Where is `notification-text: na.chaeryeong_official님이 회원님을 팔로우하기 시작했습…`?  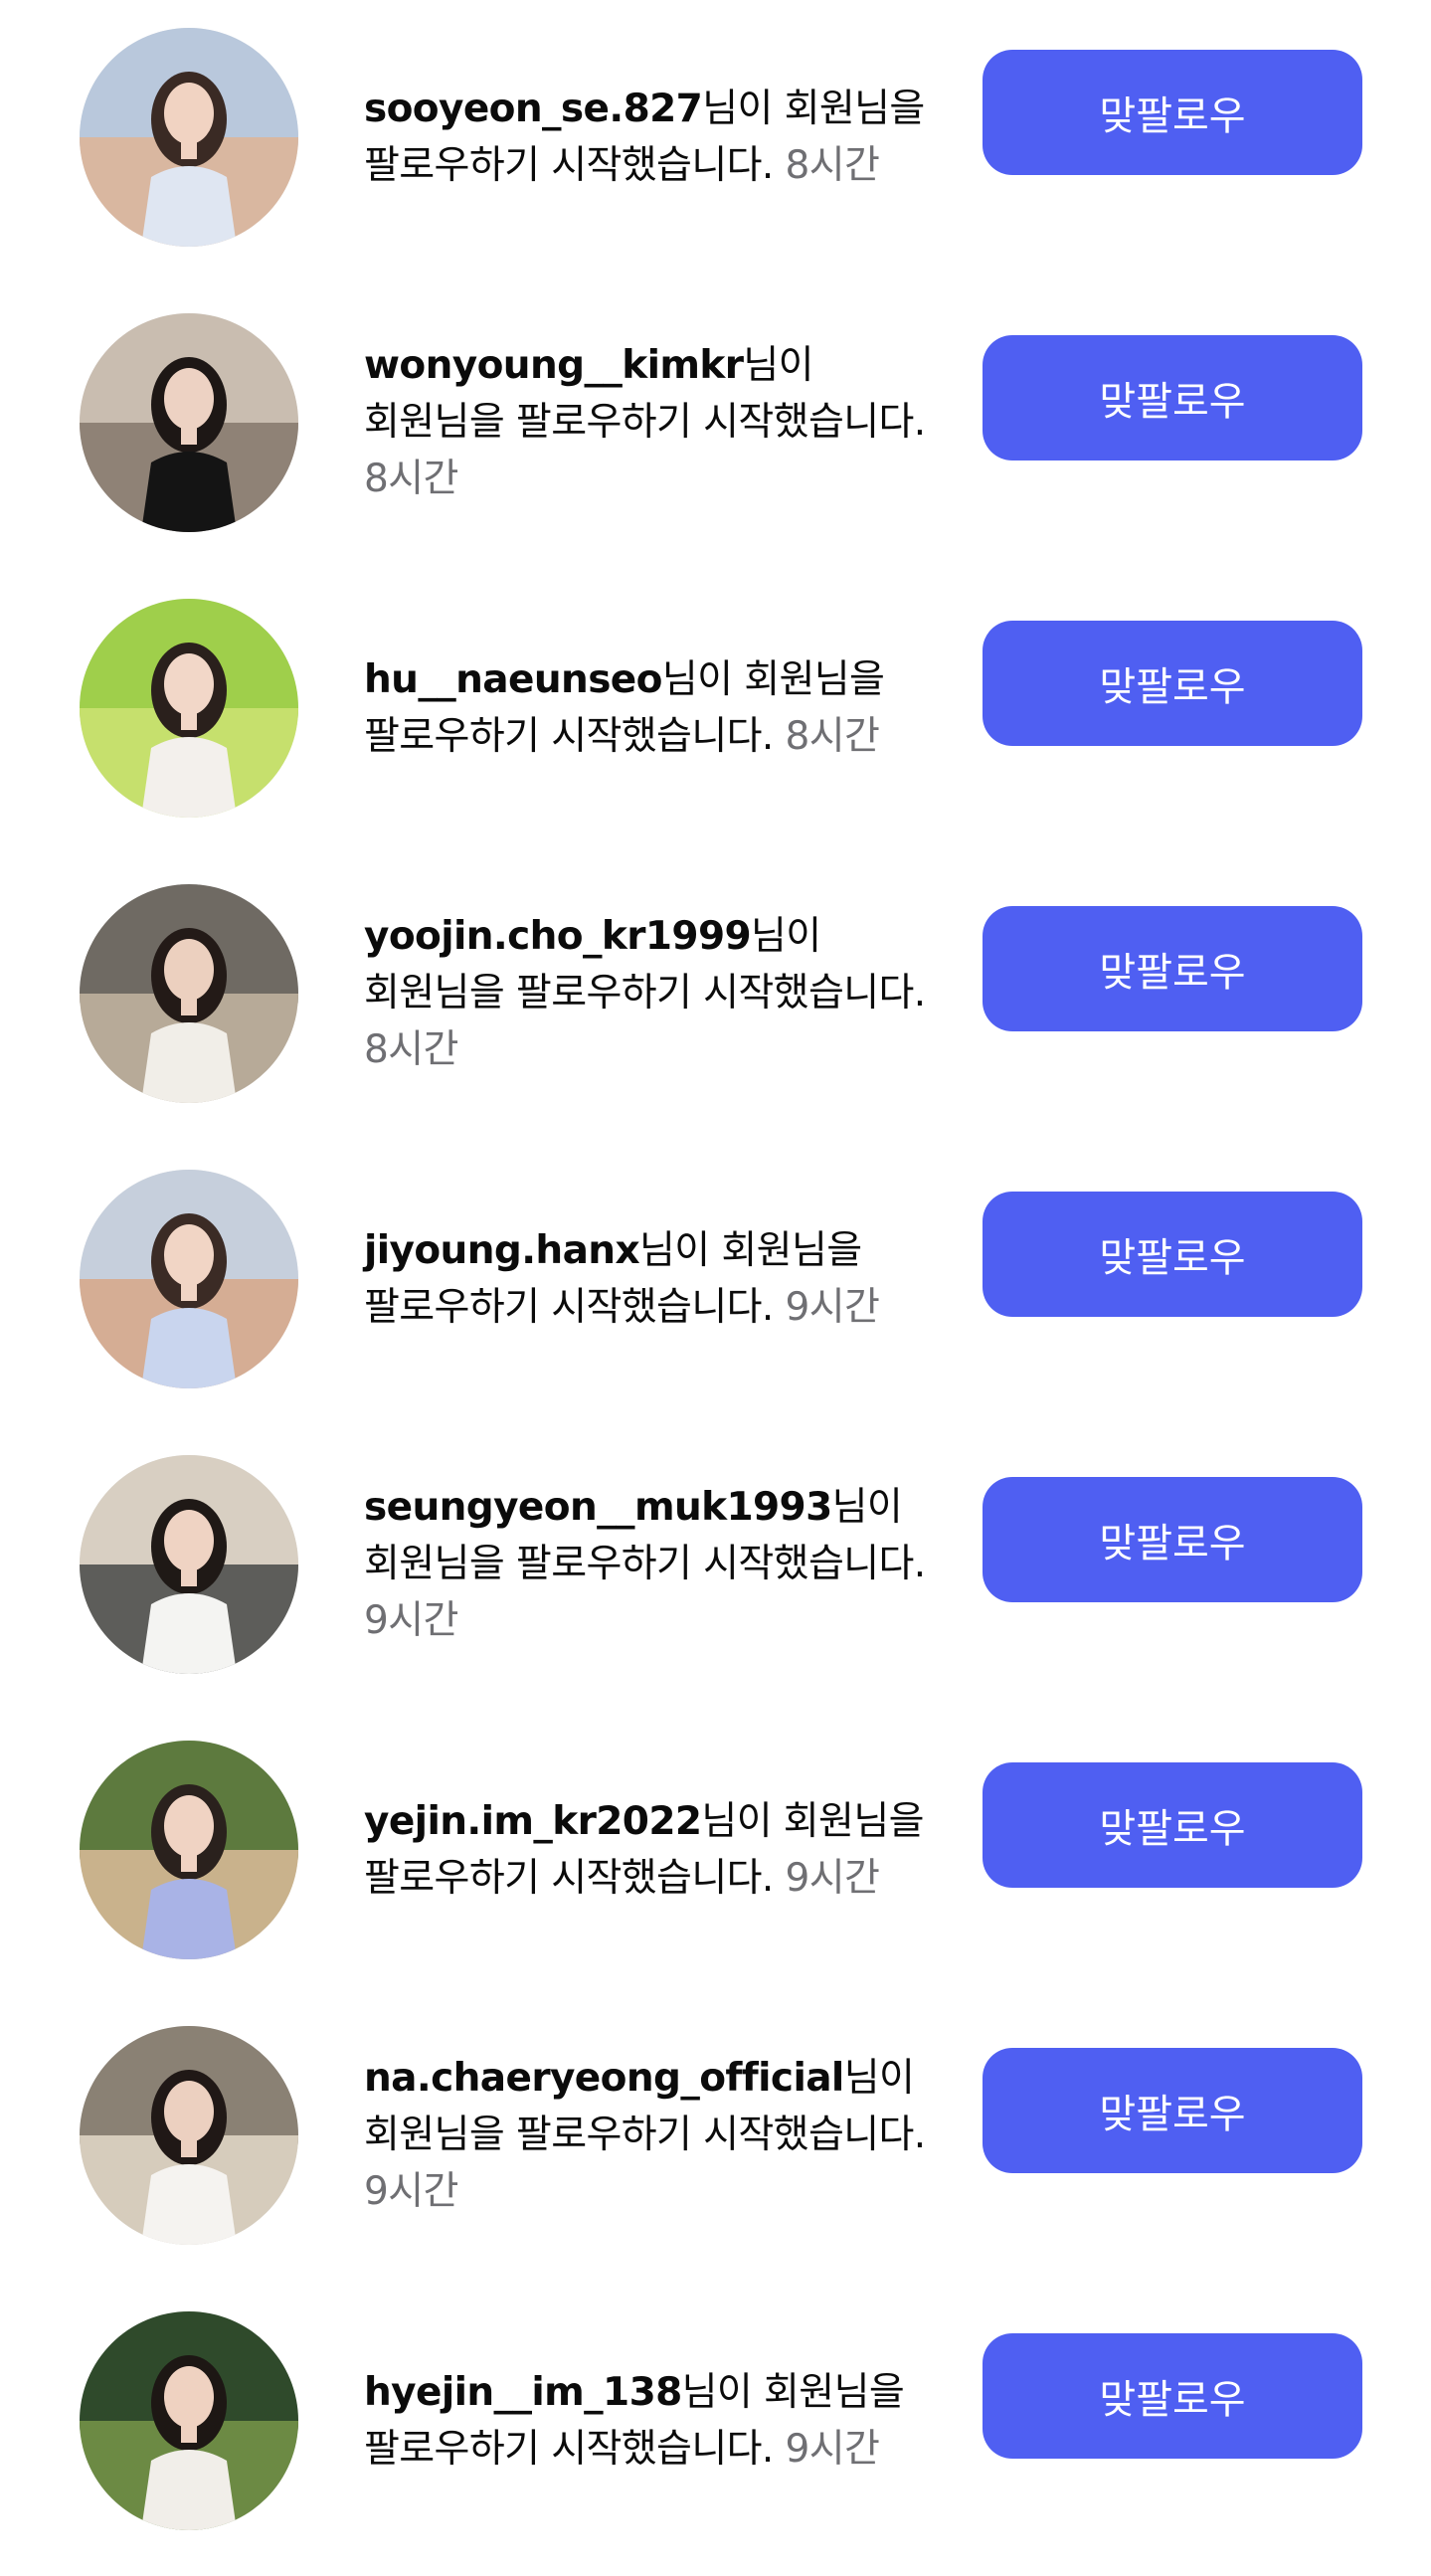 notification-text: na.chaeryeong_official님이 회원님을 팔로우하기 시작했습… is located at coordinates (652, 2135).